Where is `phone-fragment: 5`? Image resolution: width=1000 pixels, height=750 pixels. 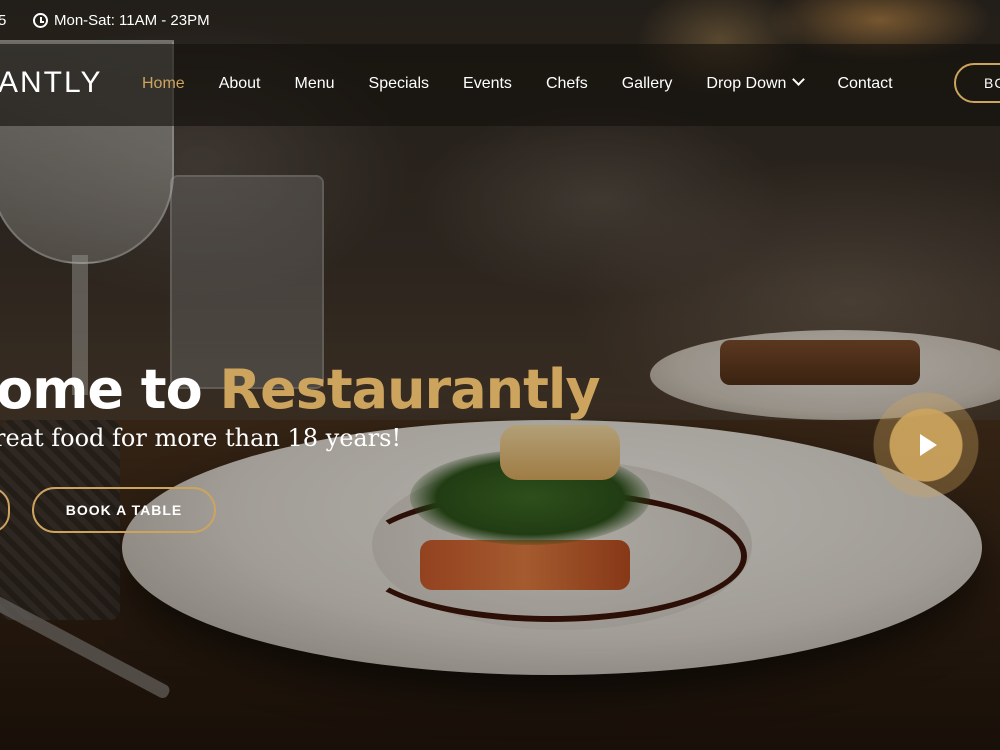
phone-fragment: 5 is located at coordinates (3, 20).